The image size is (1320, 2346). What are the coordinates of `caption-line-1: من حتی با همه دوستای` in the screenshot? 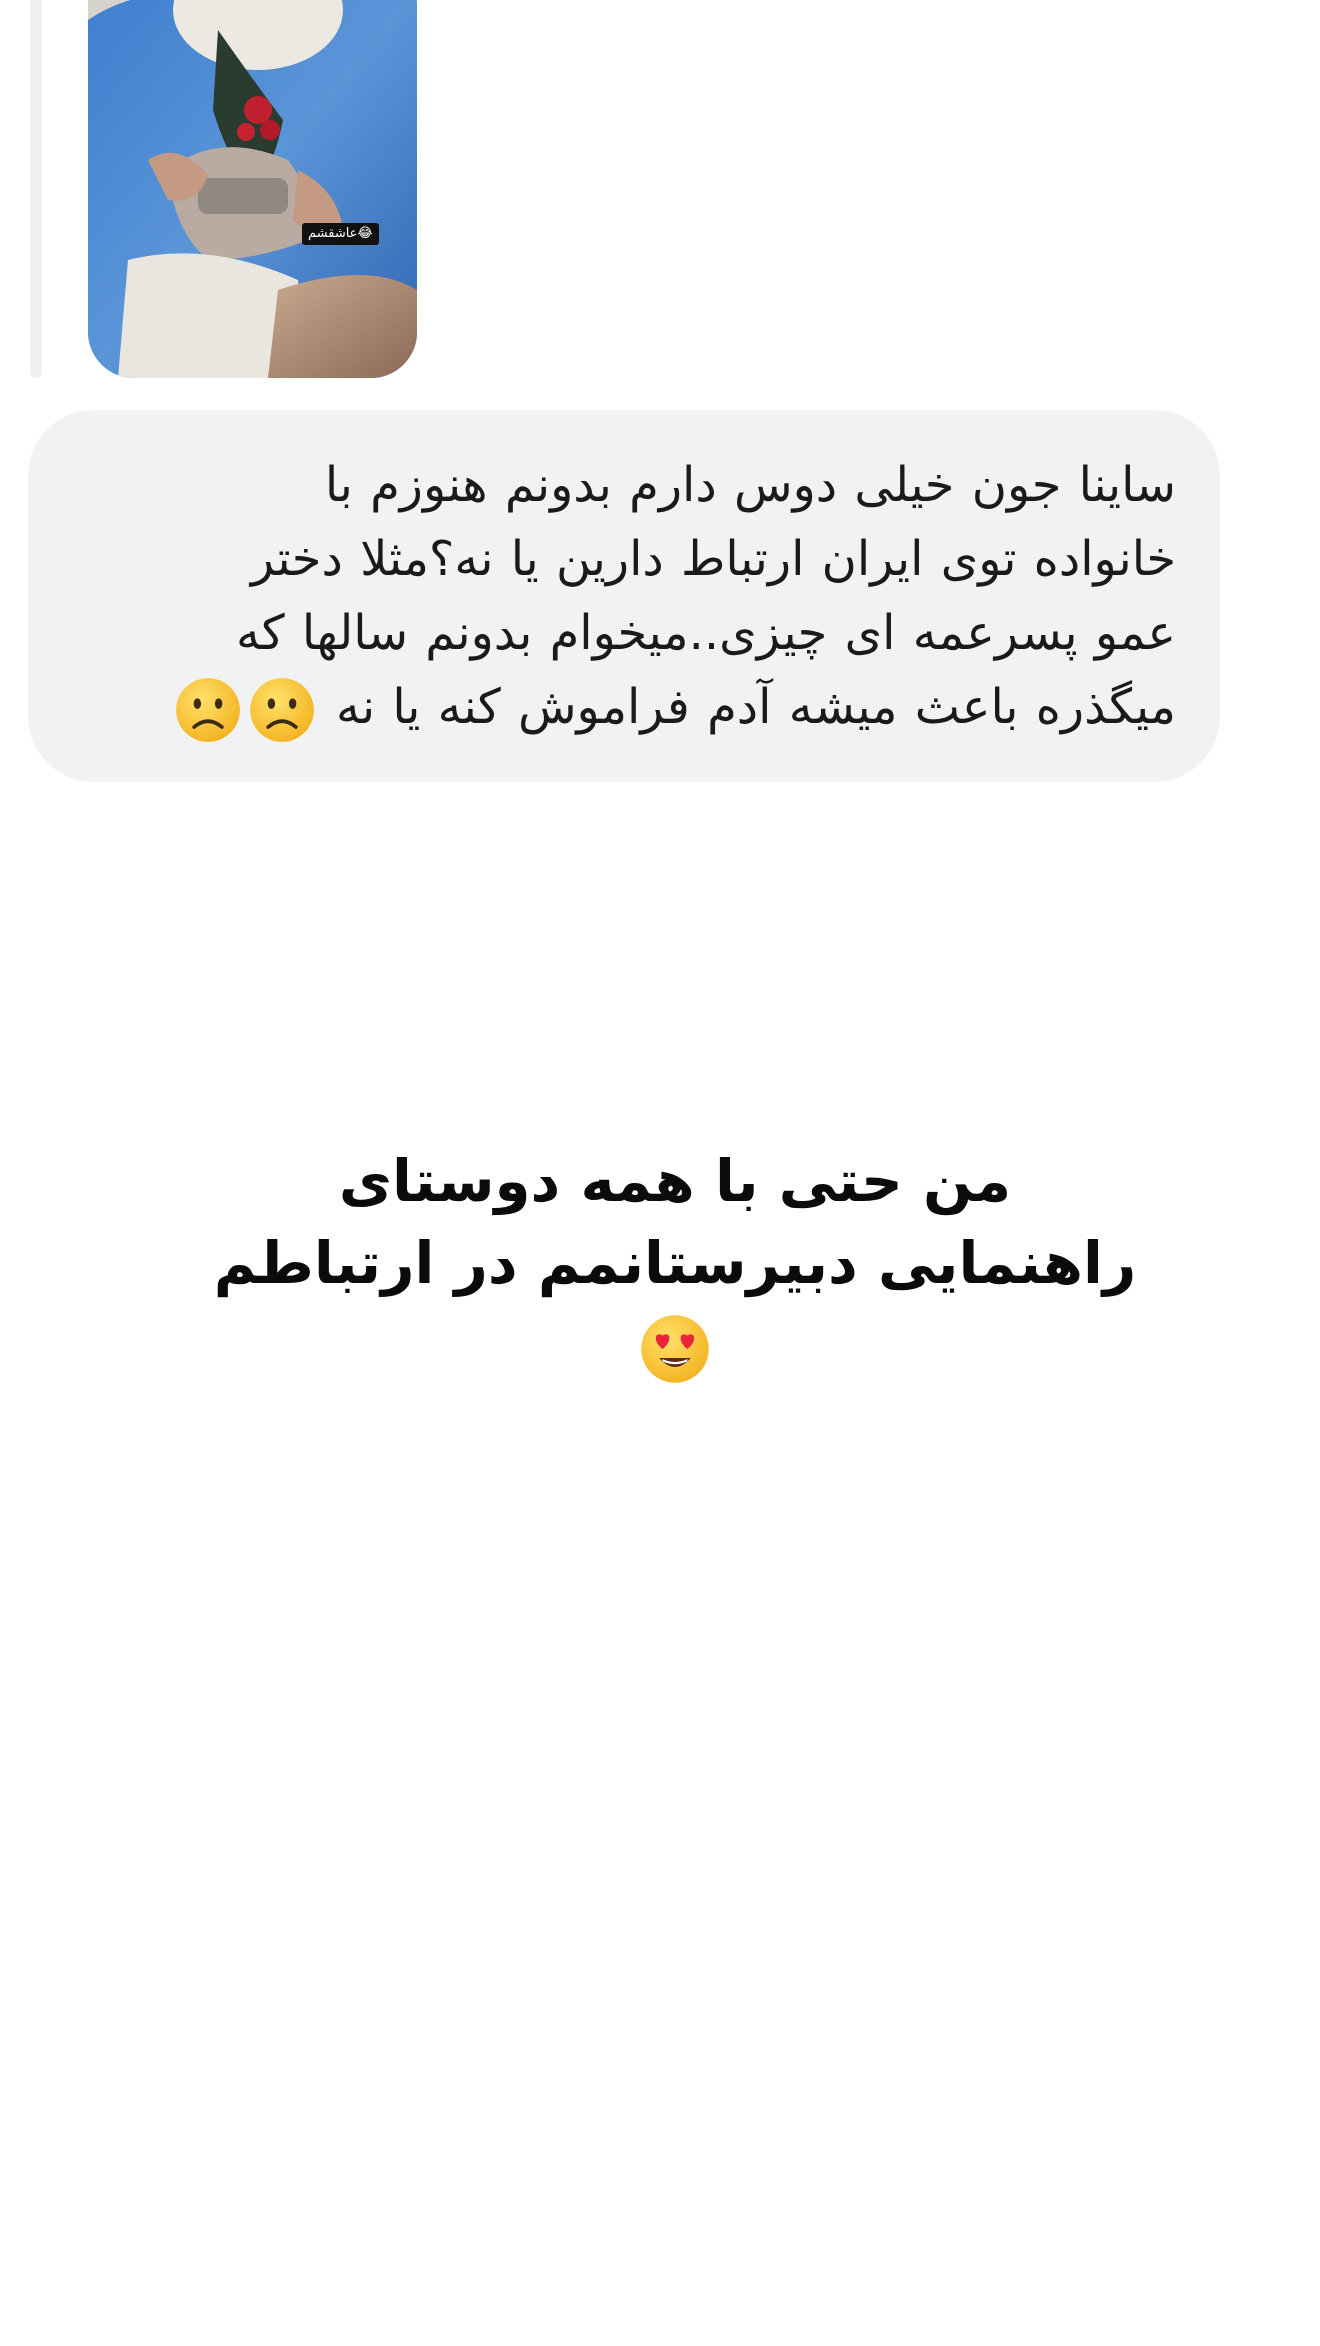 It's located at (675, 1181).